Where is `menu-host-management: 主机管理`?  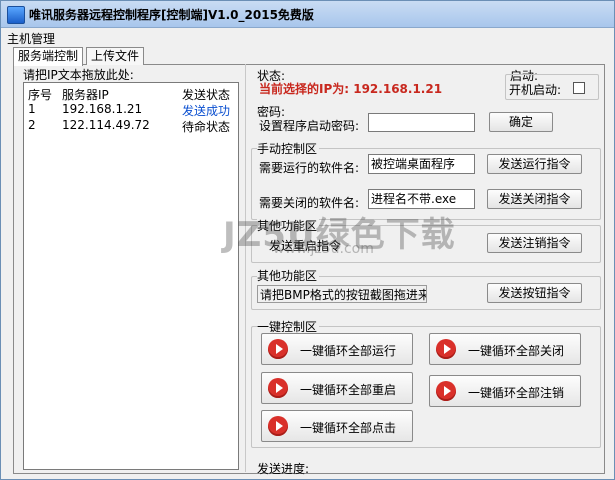
menu-host-management: 主机管理 is located at coordinates (31, 38).